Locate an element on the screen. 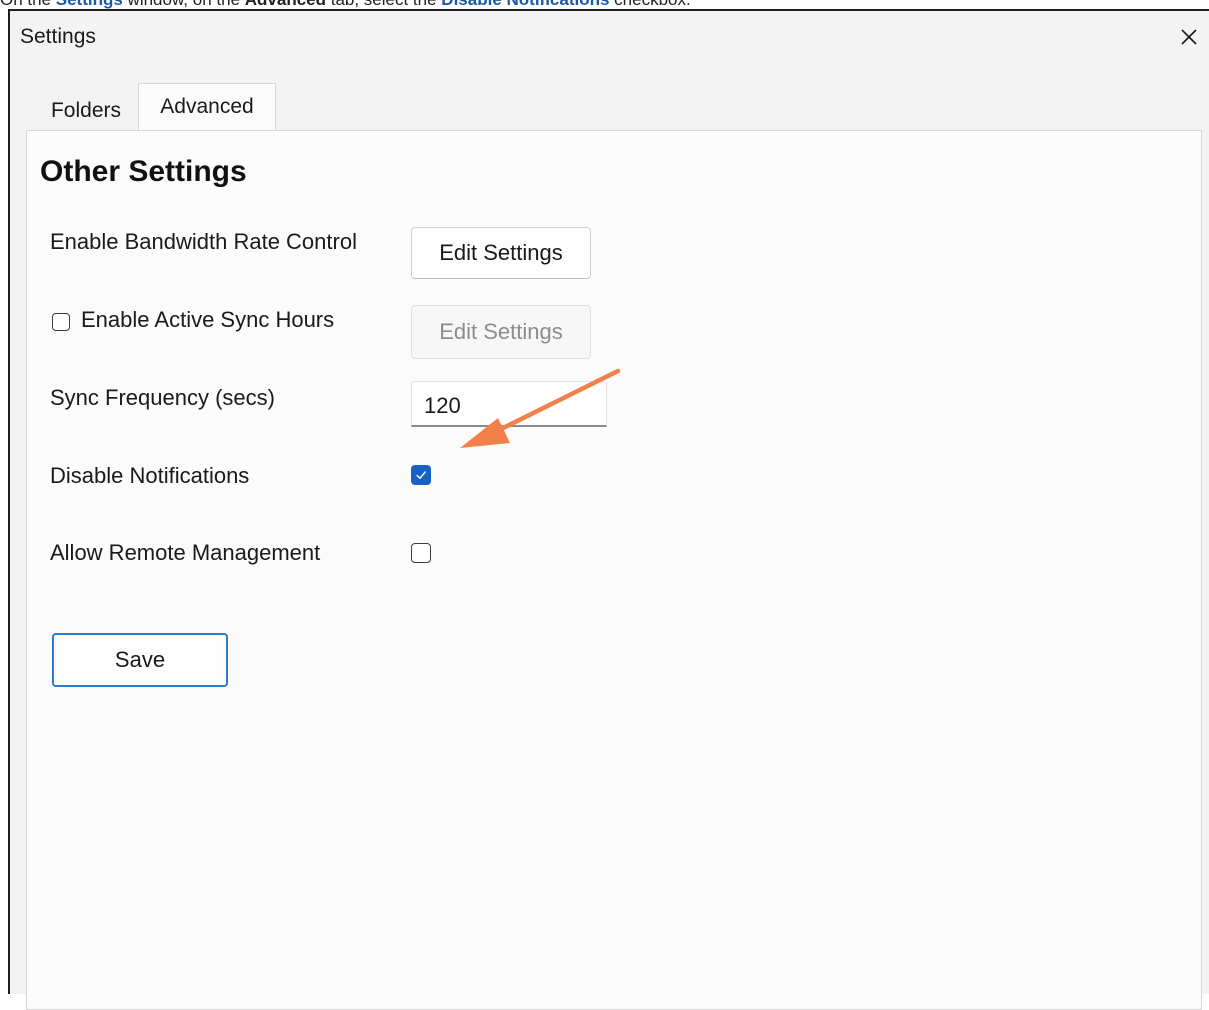 The image size is (1209, 1010). disable-notifications-label: Disable Notifications is located at coordinates (150, 475).